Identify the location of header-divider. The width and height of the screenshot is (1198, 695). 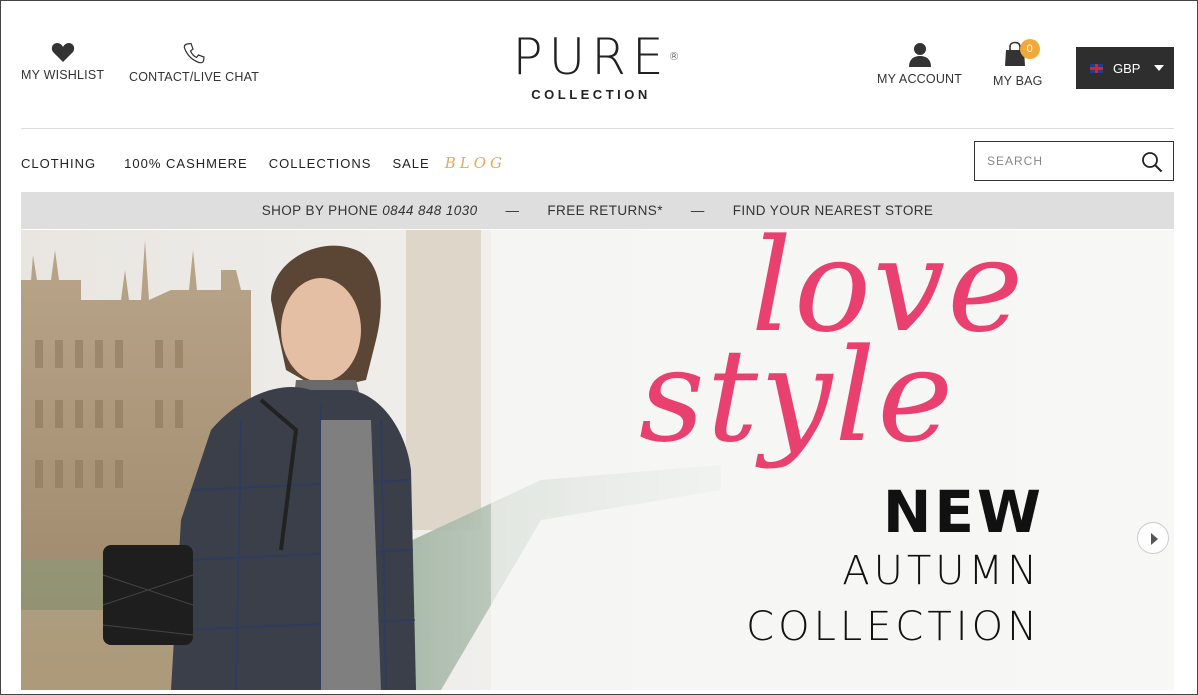
(597, 128).